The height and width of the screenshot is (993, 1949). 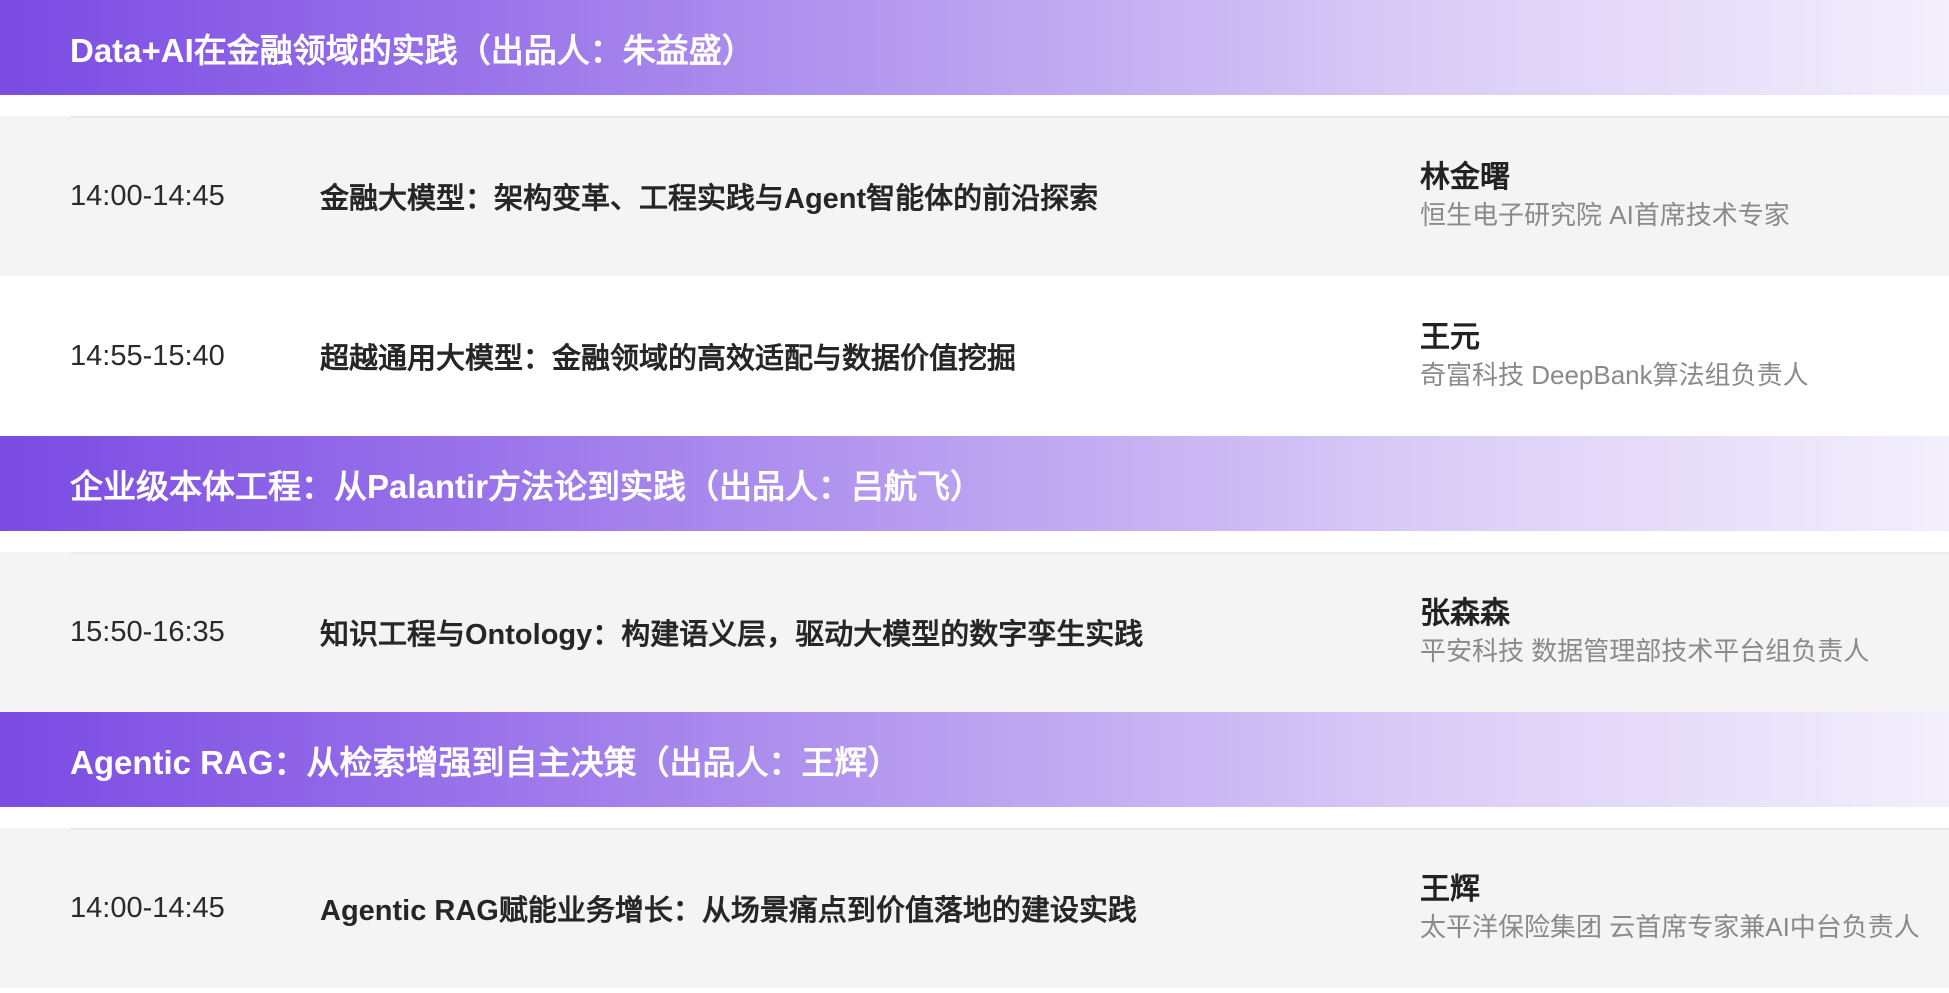 I want to click on track-header: Data+AI在金融领域的实践（出品人：朱益盛）, so click(x=974, y=47).